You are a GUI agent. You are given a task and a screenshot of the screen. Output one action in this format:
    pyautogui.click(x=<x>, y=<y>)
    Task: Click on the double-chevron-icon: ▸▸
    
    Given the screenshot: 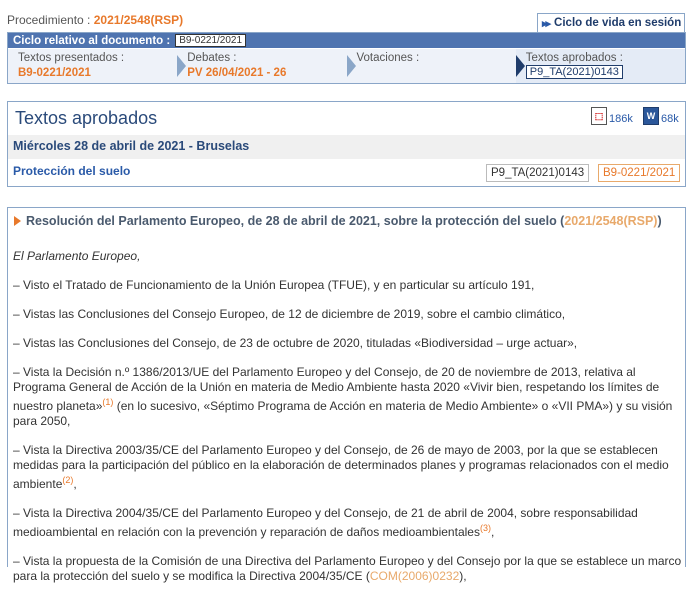 What is the action you would take?
    pyautogui.click(x=546, y=23)
    